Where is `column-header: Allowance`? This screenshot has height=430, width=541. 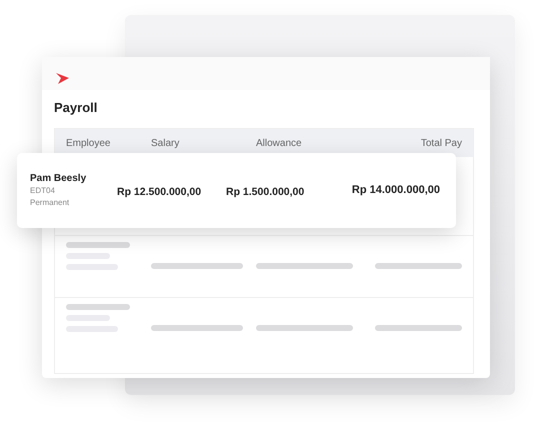 column-header: Allowance is located at coordinates (279, 143).